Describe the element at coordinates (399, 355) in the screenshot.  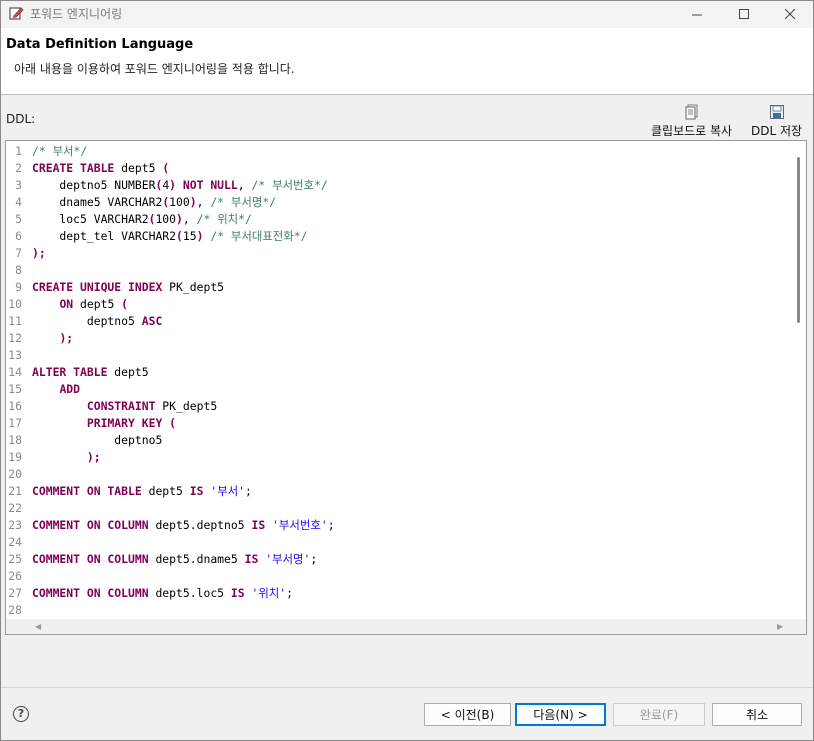
I see `code-line: 13` at that location.